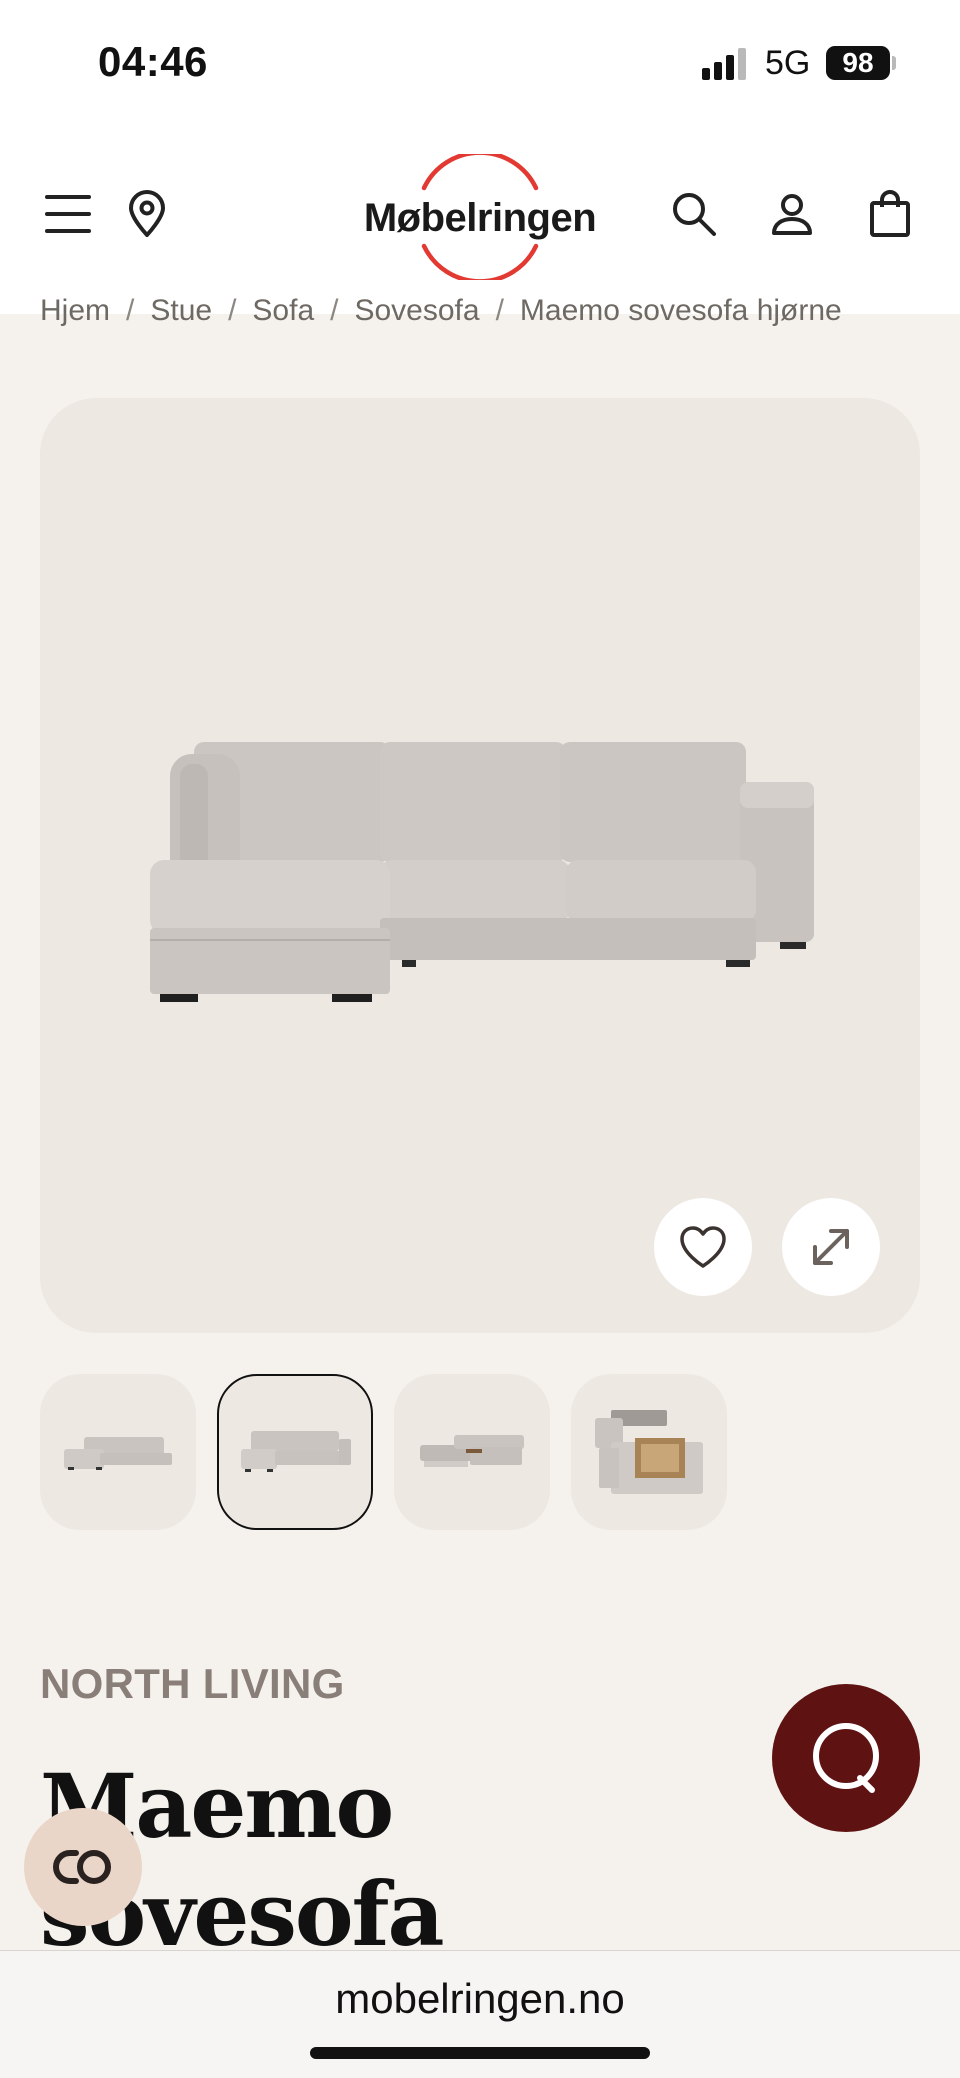 This screenshot has height=2078, width=960. I want to click on thumbnail-sofa-front, so click(296, 1451).